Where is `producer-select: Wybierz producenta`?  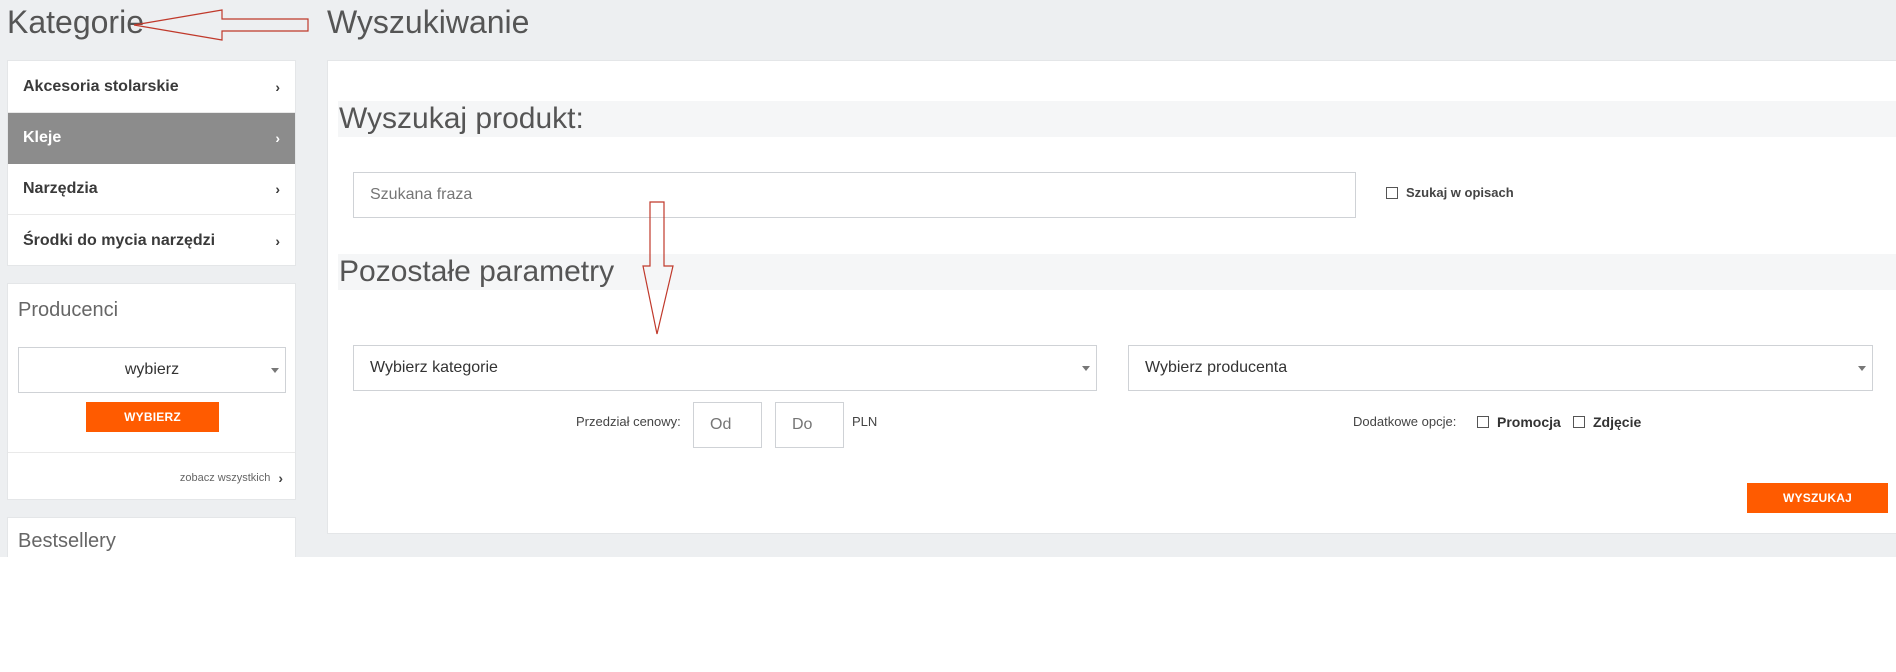
producer-select: Wybierz producenta is located at coordinates (1500, 368).